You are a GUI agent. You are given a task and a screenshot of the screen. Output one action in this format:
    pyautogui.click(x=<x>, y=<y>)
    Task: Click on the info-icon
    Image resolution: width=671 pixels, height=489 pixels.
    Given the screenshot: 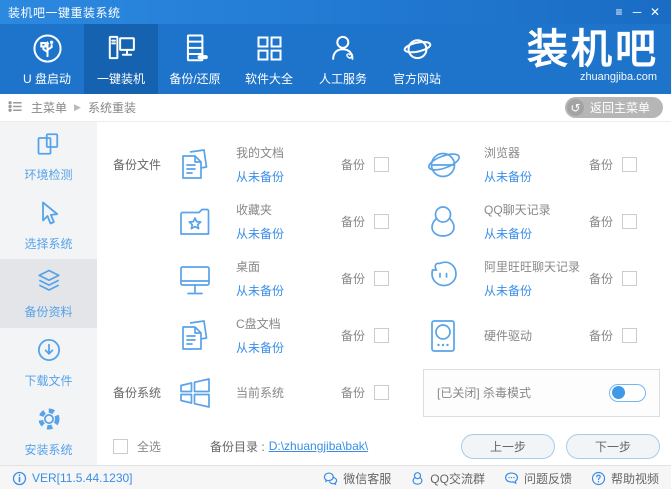 What is the action you would take?
    pyautogui.click(x=19, y=478)
    